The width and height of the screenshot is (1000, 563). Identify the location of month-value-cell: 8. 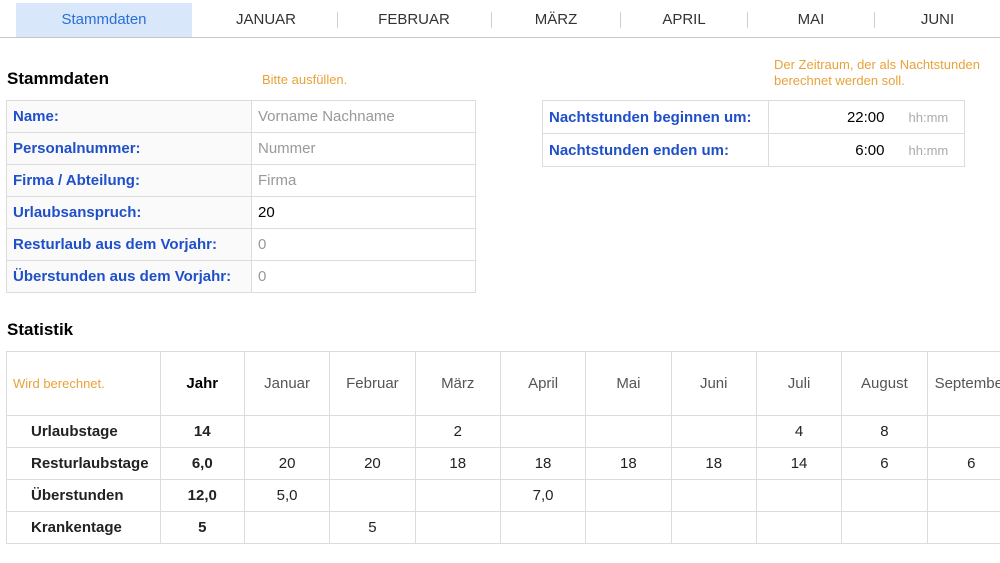
(884, 431).